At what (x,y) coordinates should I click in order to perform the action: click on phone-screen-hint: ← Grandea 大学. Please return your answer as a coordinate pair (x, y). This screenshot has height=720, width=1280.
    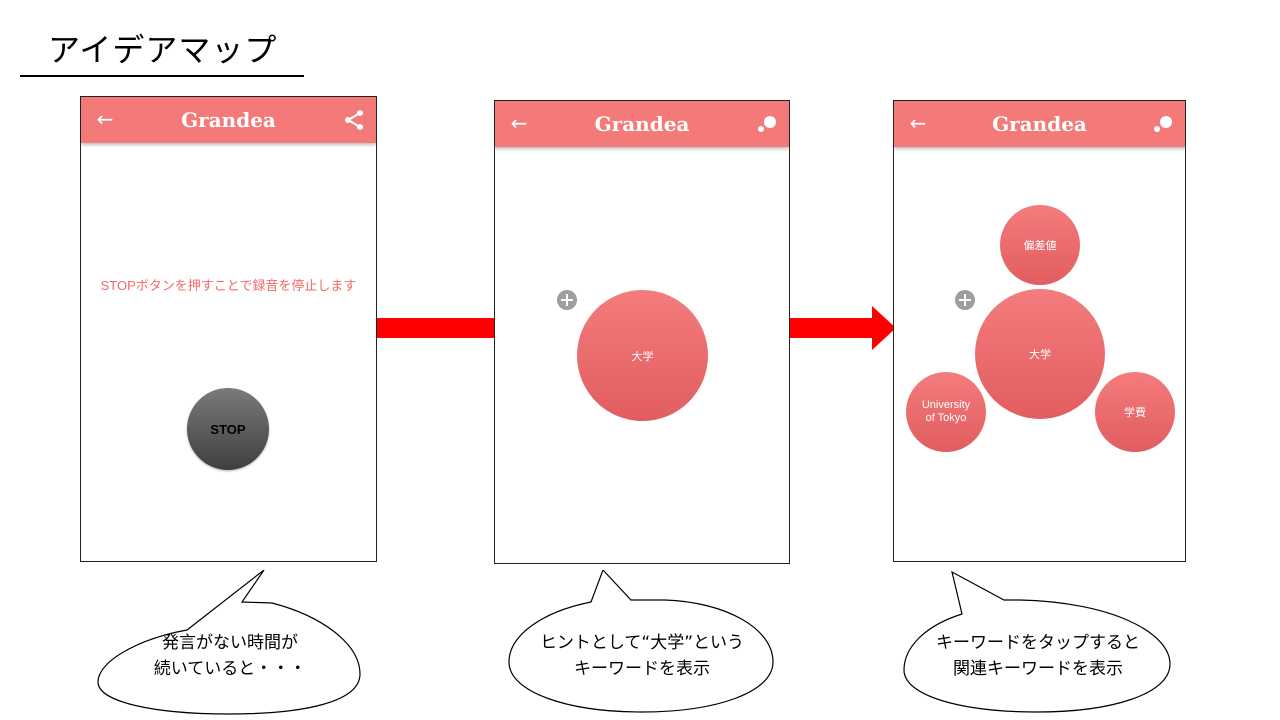
    Looking at the image, I should click on (642, 332).